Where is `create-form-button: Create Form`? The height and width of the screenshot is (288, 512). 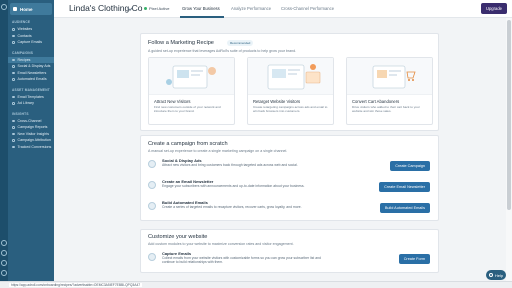
create-form-button: Create Form is located at coordinates (414, 259).